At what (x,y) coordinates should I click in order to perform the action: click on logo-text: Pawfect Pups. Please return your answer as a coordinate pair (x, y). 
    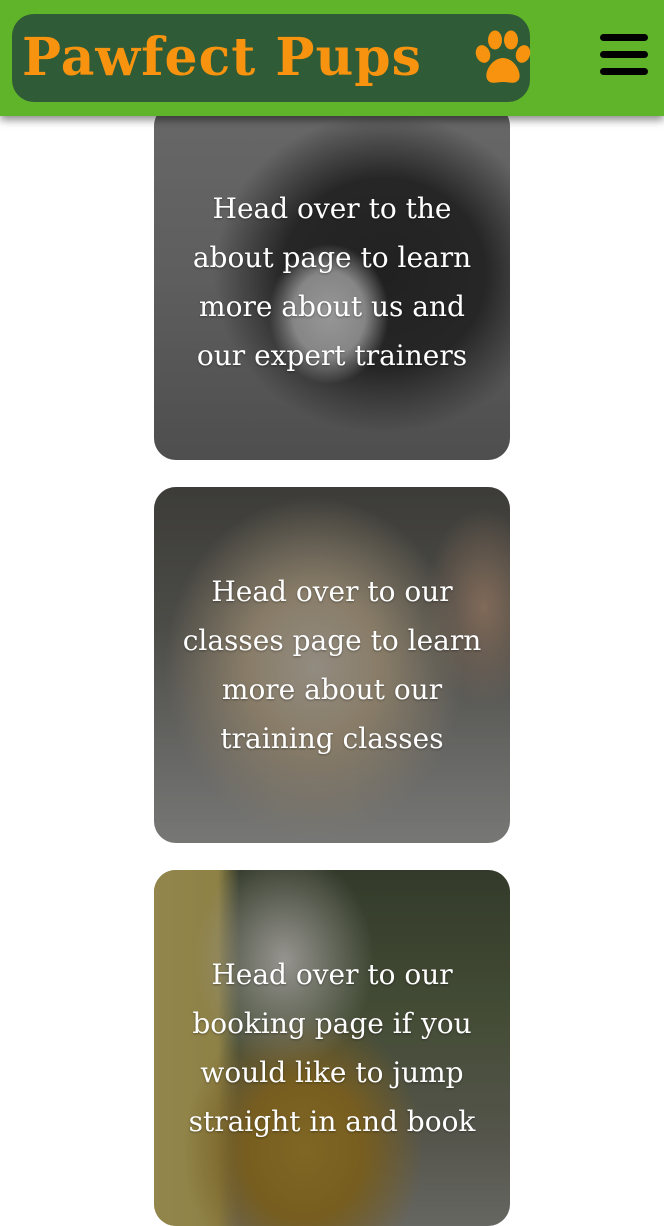
    Looking at the image, I should click on (222, 57).